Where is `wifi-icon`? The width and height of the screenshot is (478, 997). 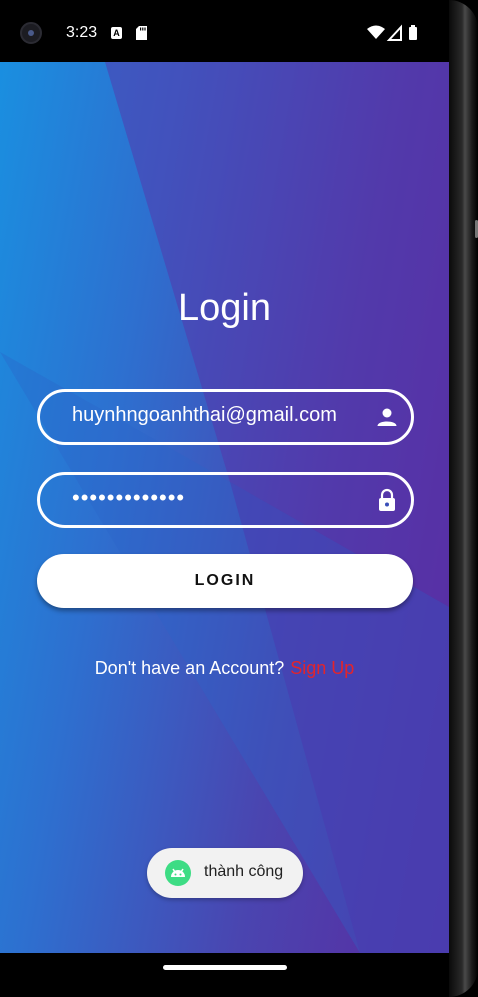 wifi-icon is located at coordinates (376, 32).